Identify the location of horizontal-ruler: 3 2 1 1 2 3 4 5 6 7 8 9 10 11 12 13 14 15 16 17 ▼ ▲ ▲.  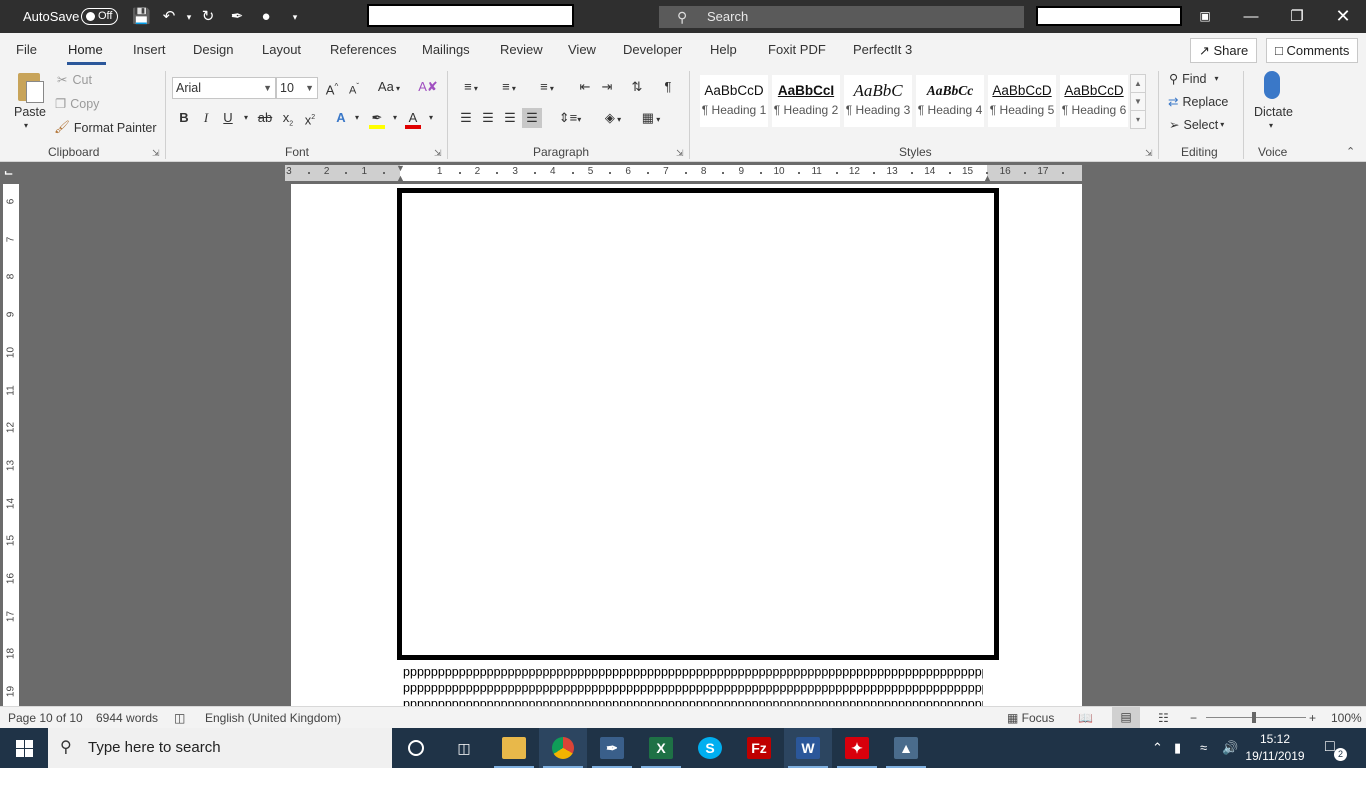
(683, 173).